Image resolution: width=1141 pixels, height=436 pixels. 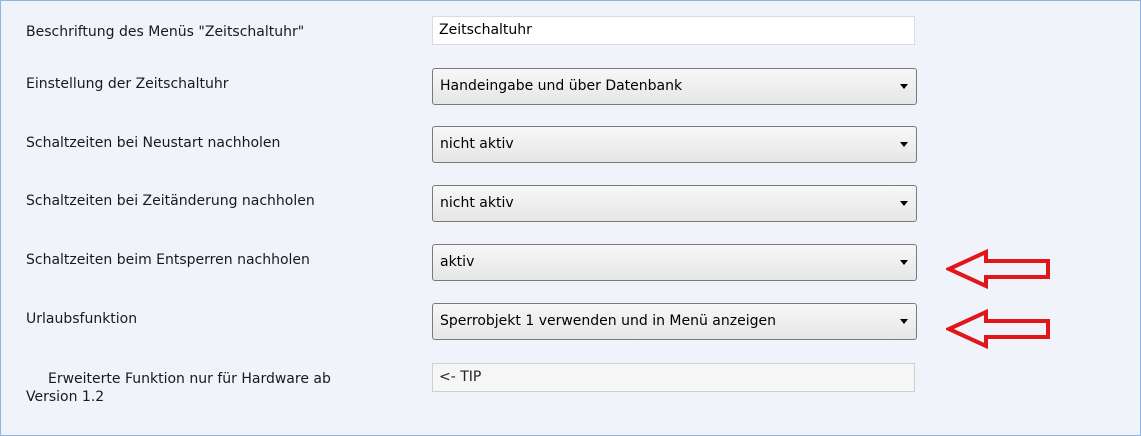 I want to click on restart-catchup-label: Schaltzeiten bei Neustart nachholen, so click(x=153, y=143).